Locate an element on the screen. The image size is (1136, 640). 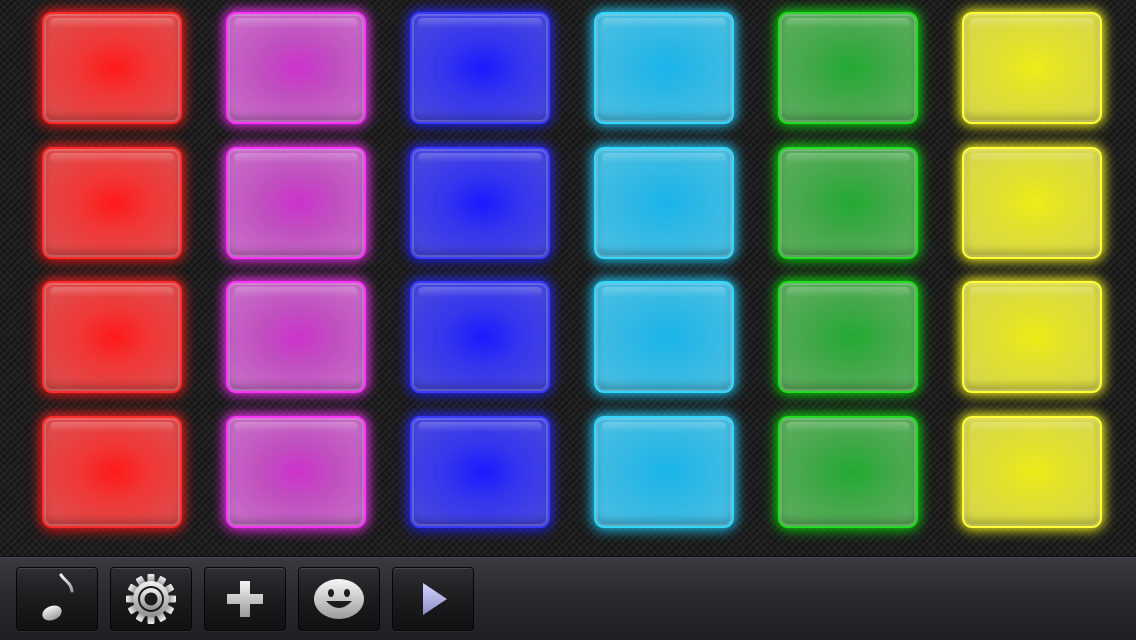
pad-green-row4 is located at coordinates (848, 472).